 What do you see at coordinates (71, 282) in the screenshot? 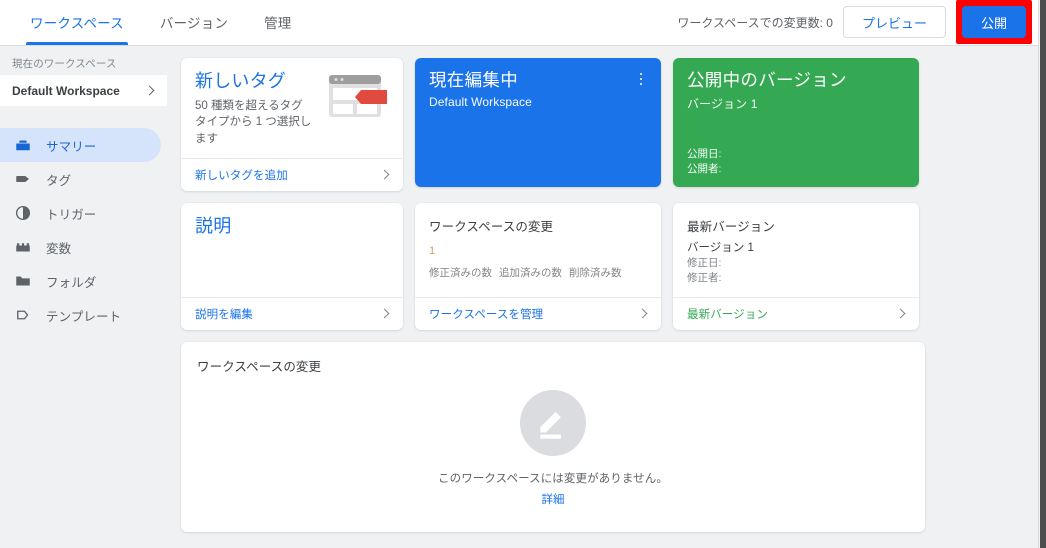
I see `sidebar-item-folders-label: フォルダ` at bounding box center [71, 282].